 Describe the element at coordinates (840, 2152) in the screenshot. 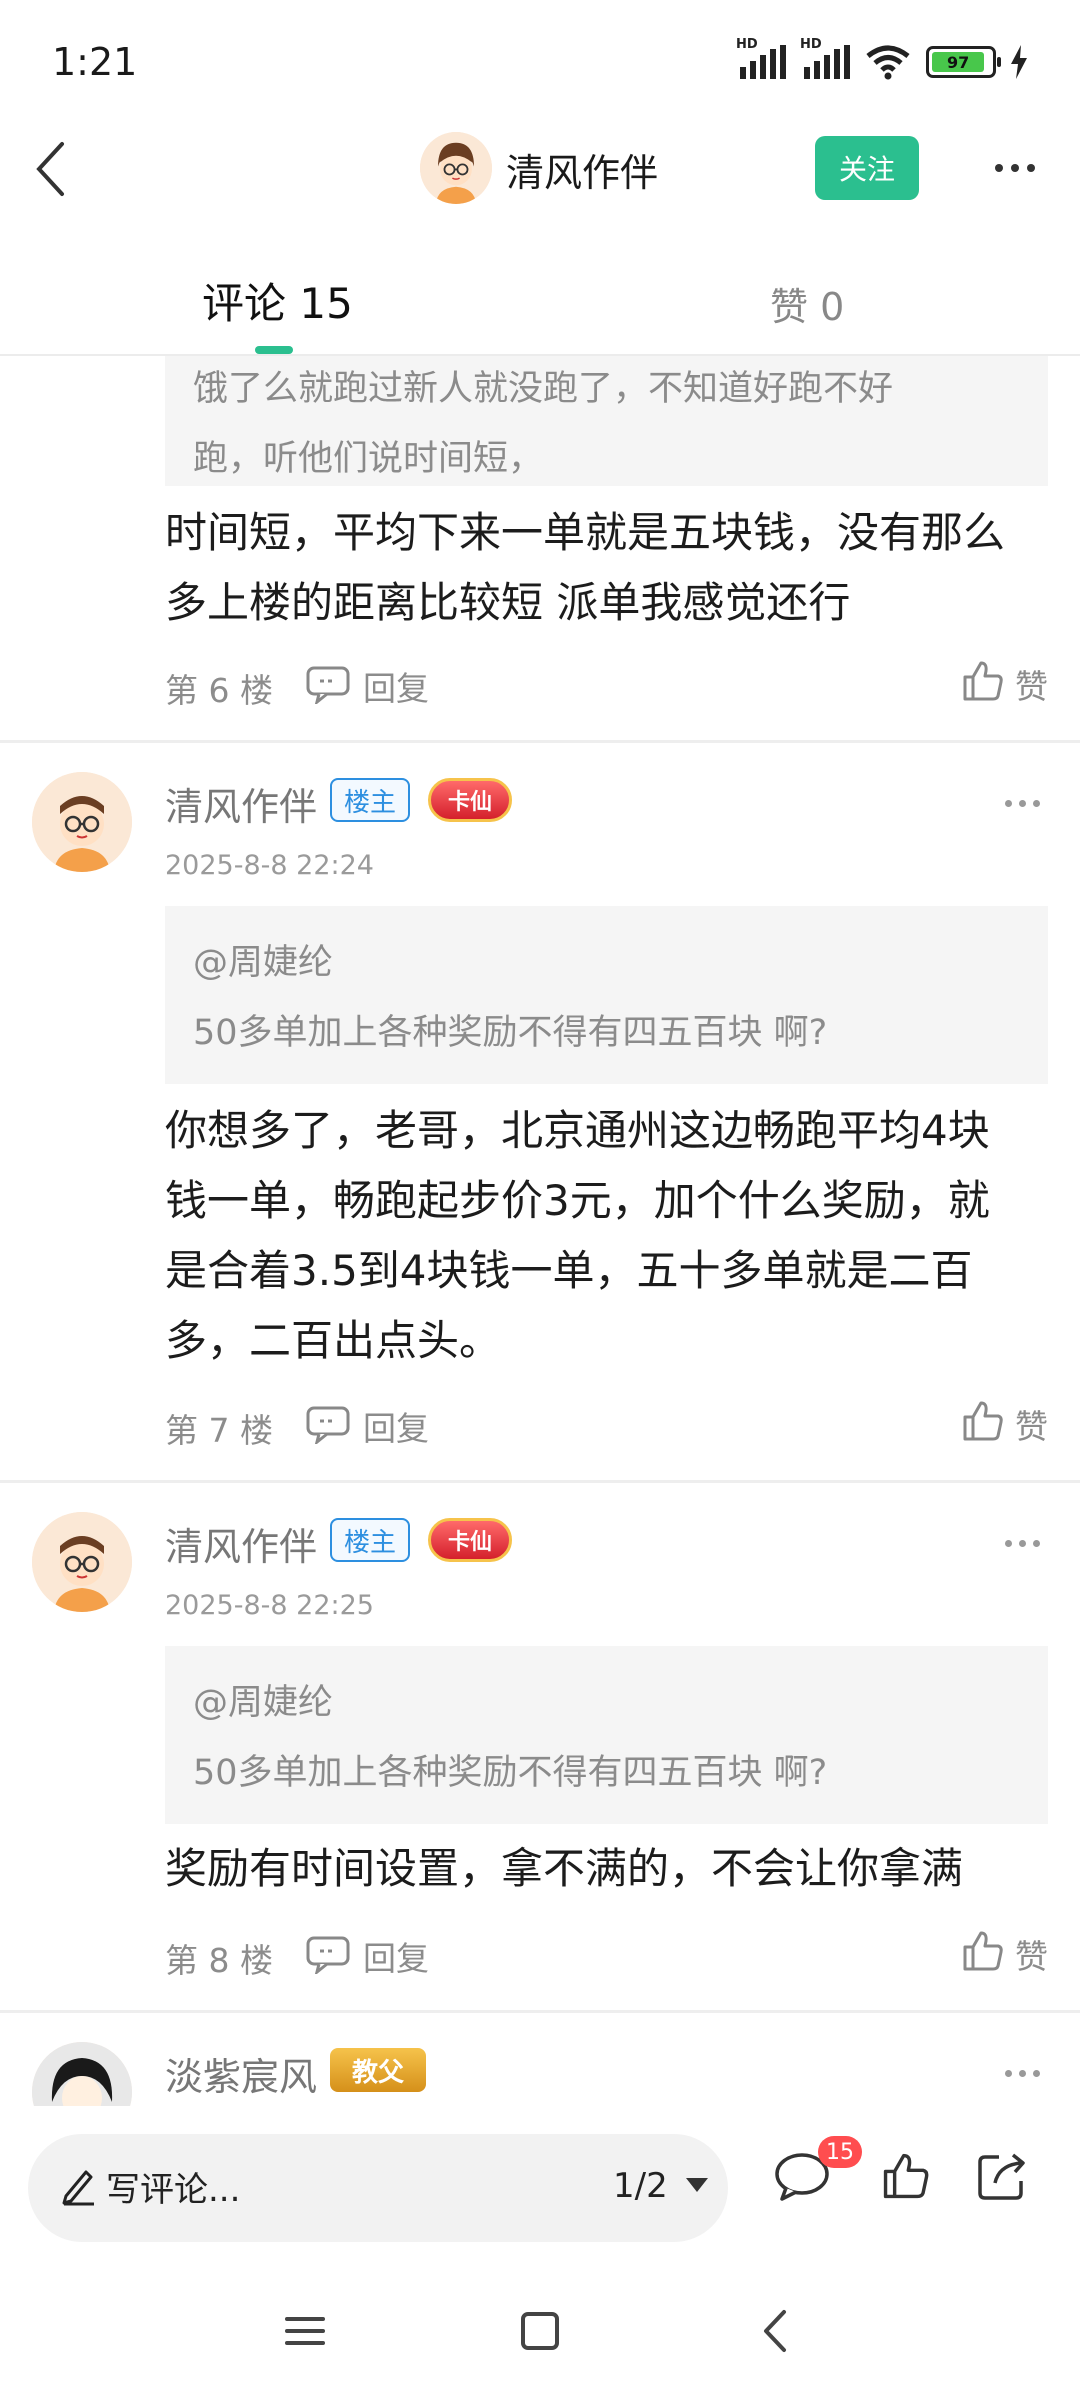

I see `comment-count-badge: 15` at that location.